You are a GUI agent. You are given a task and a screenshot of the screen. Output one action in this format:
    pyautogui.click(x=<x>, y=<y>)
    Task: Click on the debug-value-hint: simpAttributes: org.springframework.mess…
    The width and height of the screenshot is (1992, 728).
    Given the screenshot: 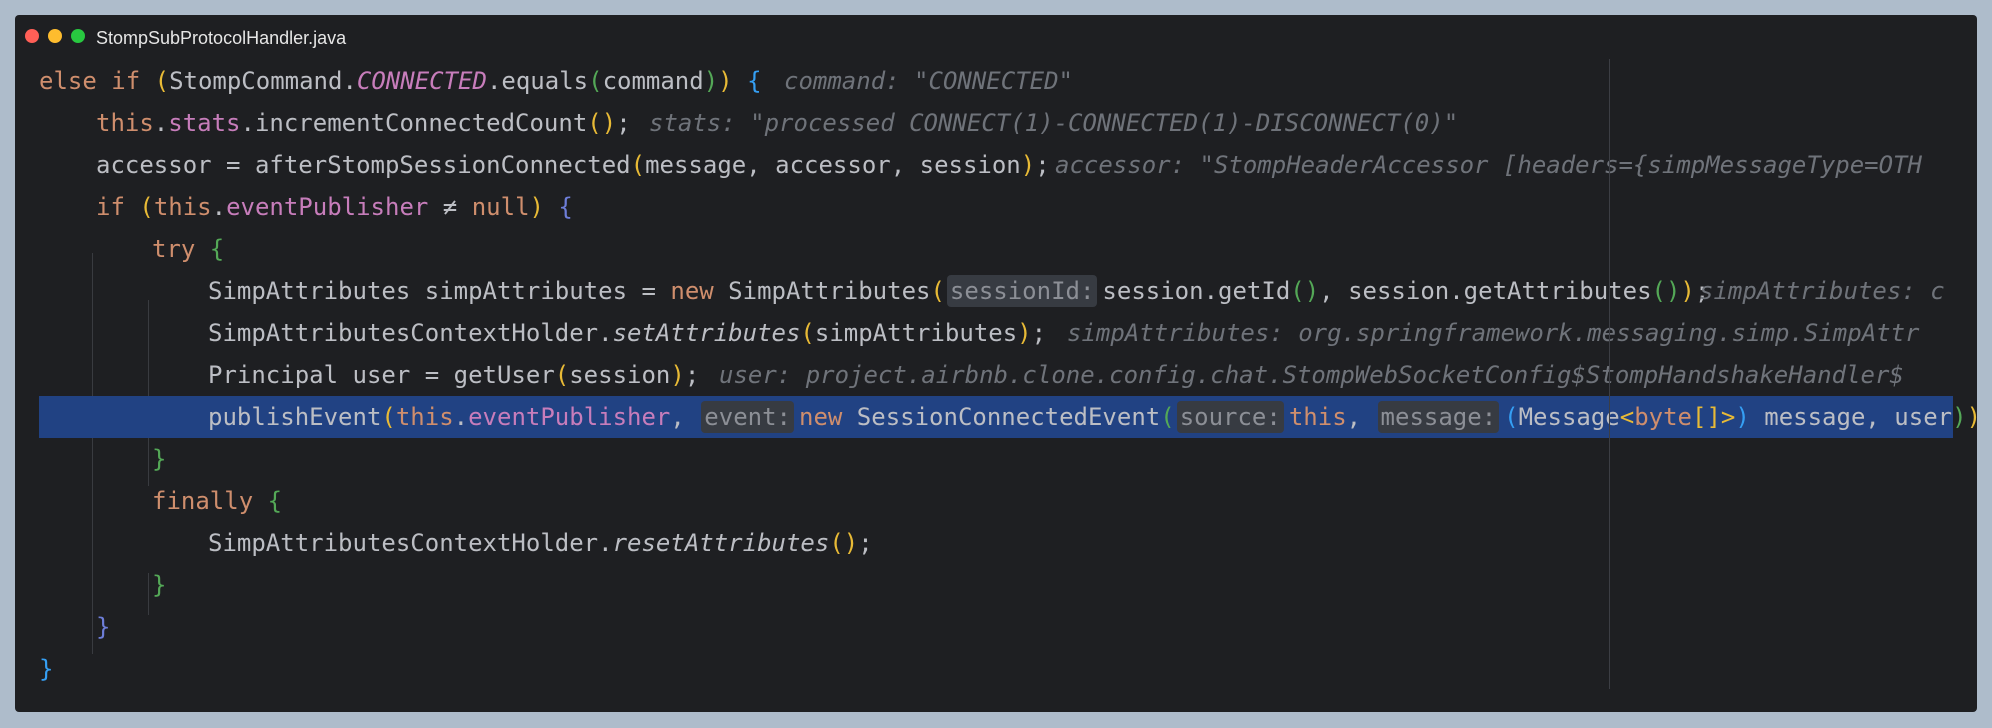 What is the action you would take?
    pyautogui.click(x=1493, y=333)
    